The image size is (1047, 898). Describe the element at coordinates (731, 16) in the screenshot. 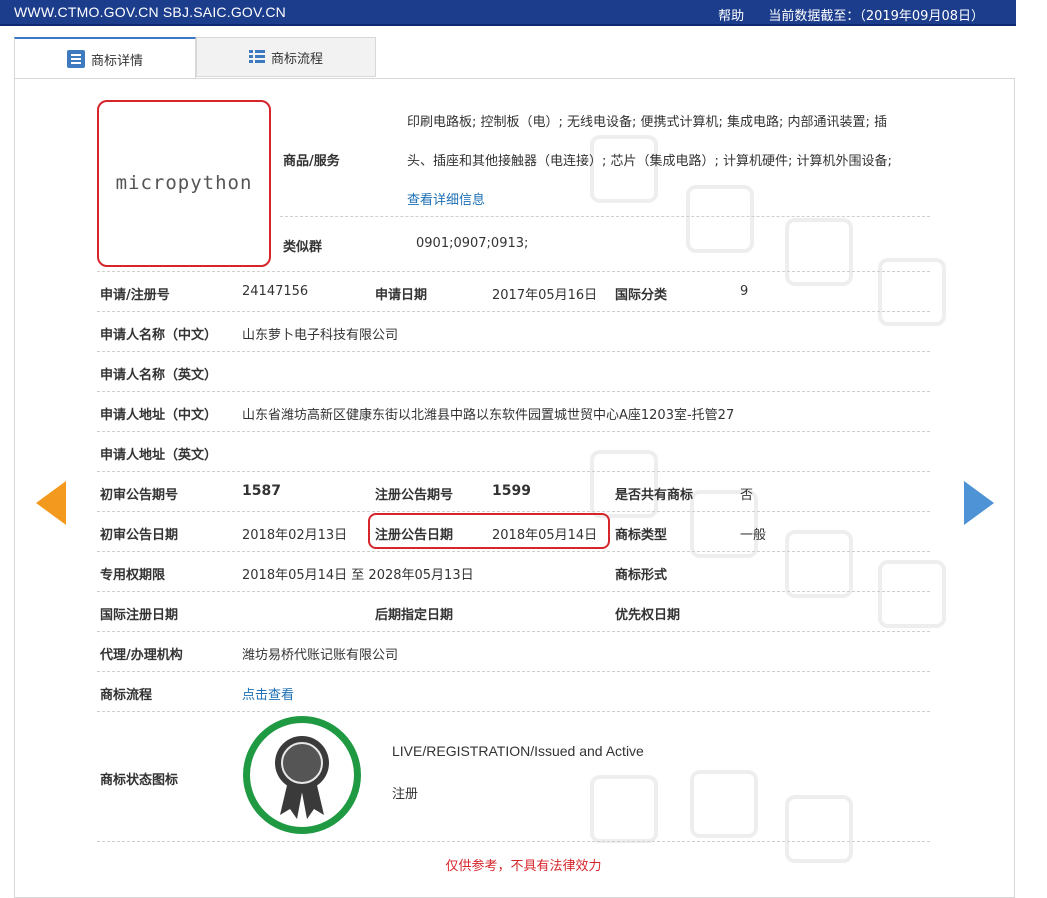

I see `help-link: 帮助` at that location.